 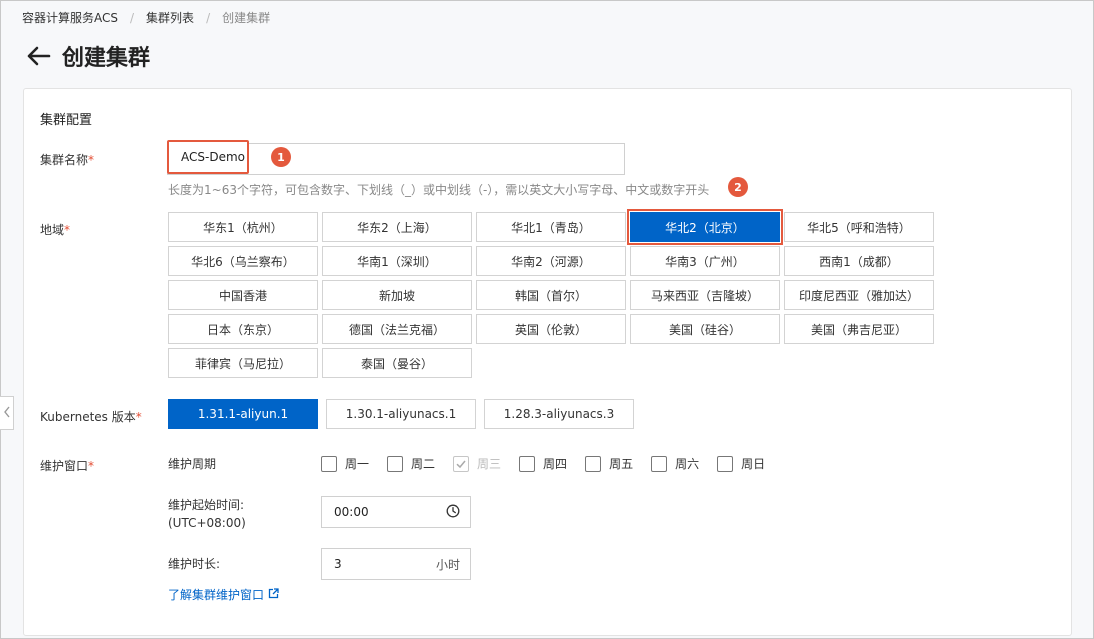 I want to click on maintenance-start-time-input: 00:00, so click(x=396, y=512).